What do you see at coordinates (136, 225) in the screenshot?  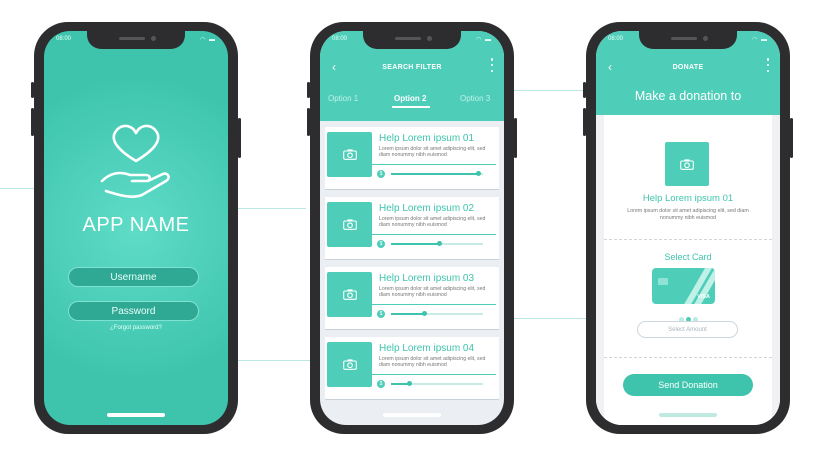 I see `app-name: APP NAME` at bounding box center [136, 225].